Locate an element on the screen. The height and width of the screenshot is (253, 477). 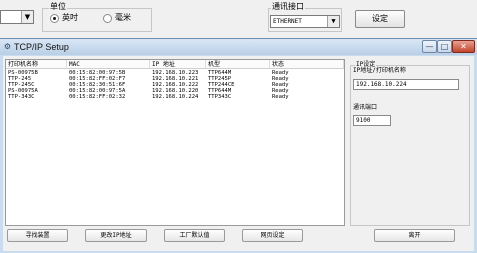
printer-list-header: 打印机名称 MAC IP 地址 机型 状态 is located at coordinates (175, 64).